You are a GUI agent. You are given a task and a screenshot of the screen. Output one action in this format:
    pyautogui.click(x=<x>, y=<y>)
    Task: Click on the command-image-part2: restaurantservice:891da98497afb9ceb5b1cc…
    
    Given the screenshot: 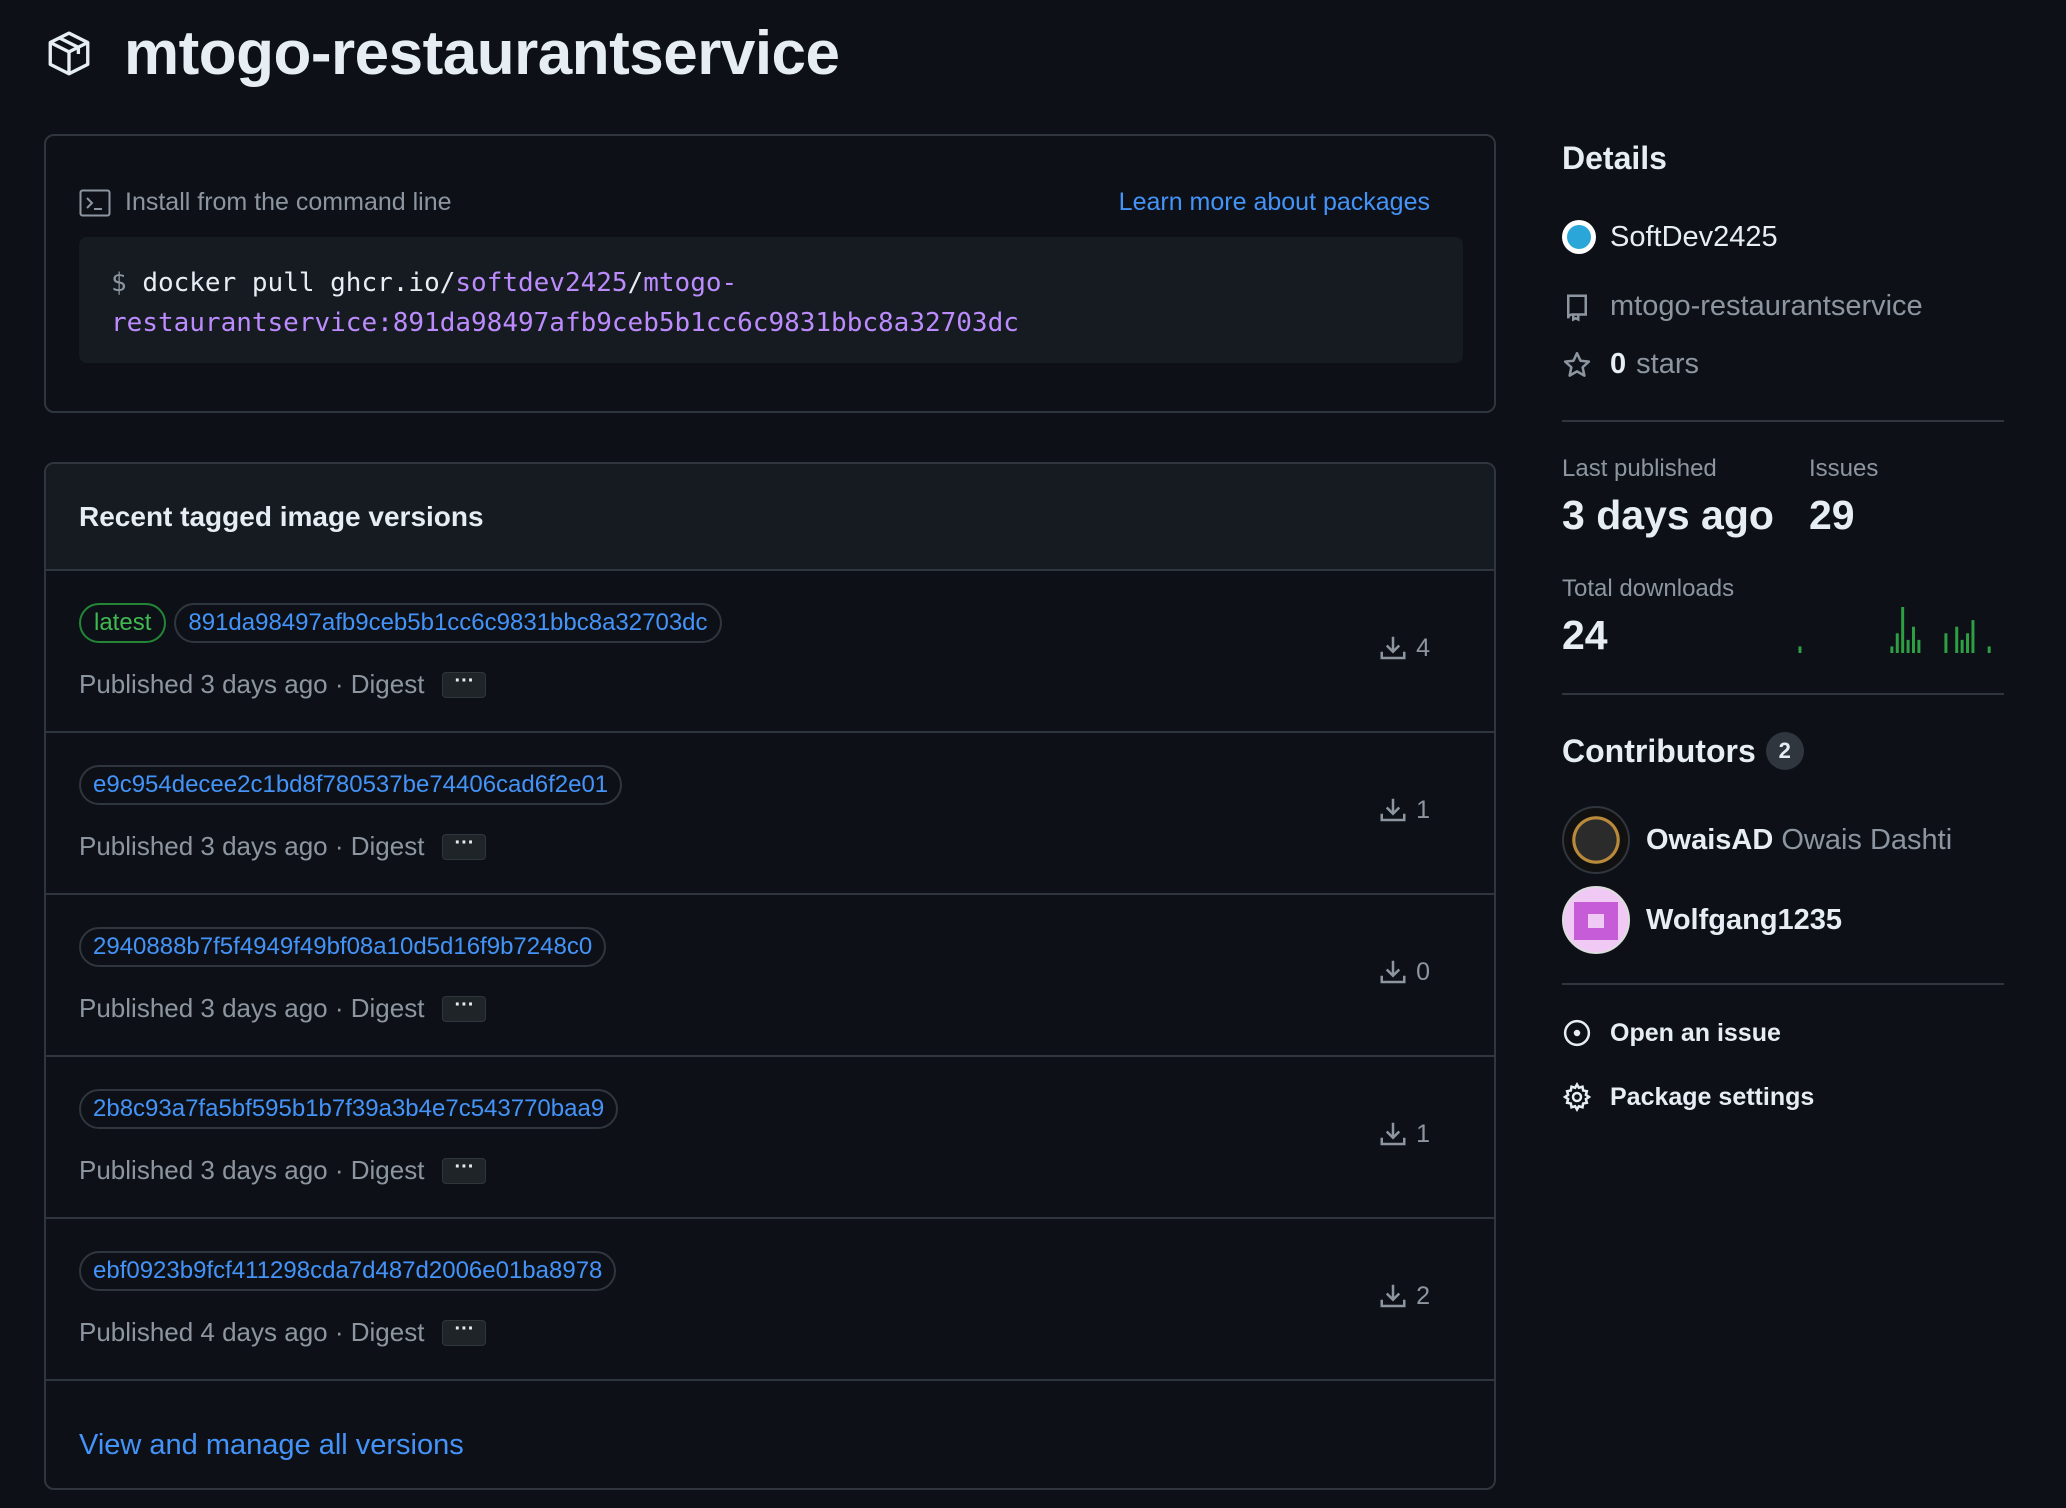 What is the action you would take?
    pyautogui.click(x=565, y=323)
    